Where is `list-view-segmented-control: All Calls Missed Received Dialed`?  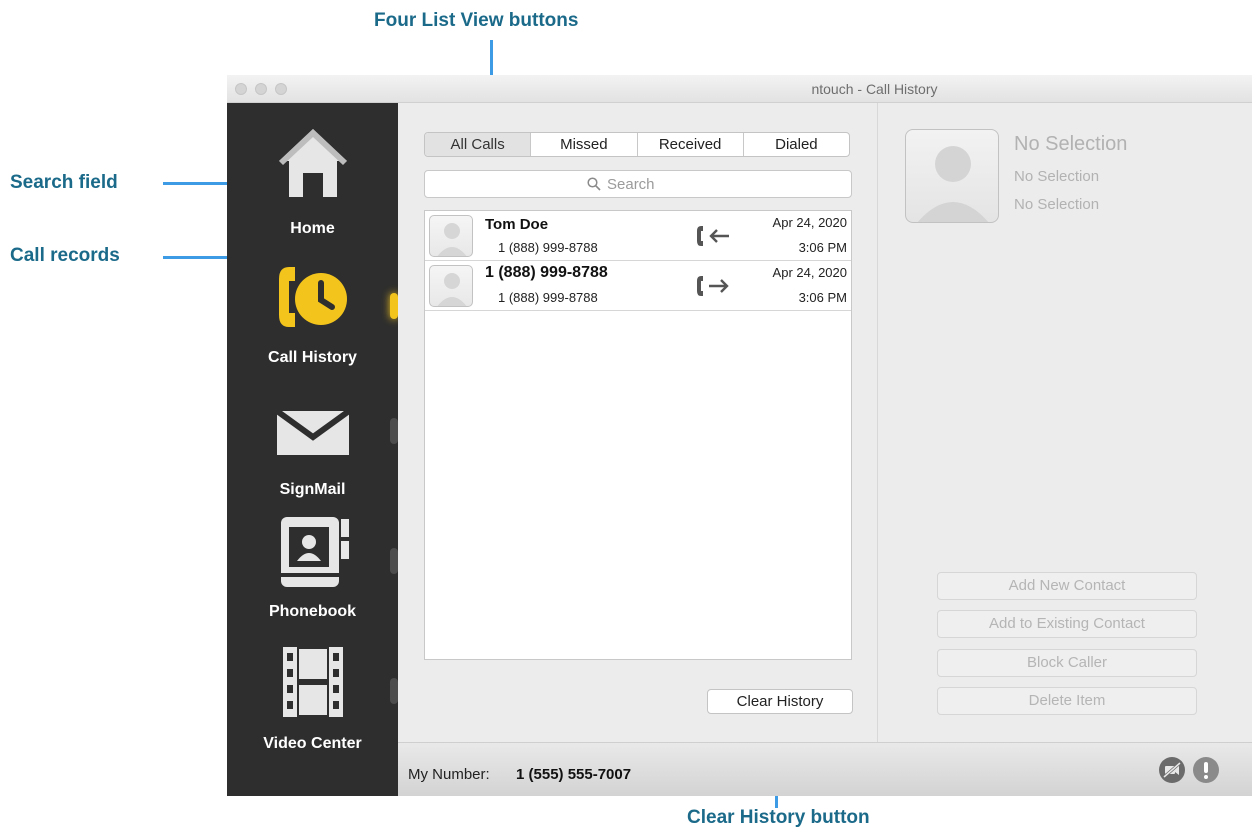 list-view-segmented-control: All Calls Missed Received Dialed is located at coordinates (637, 144).